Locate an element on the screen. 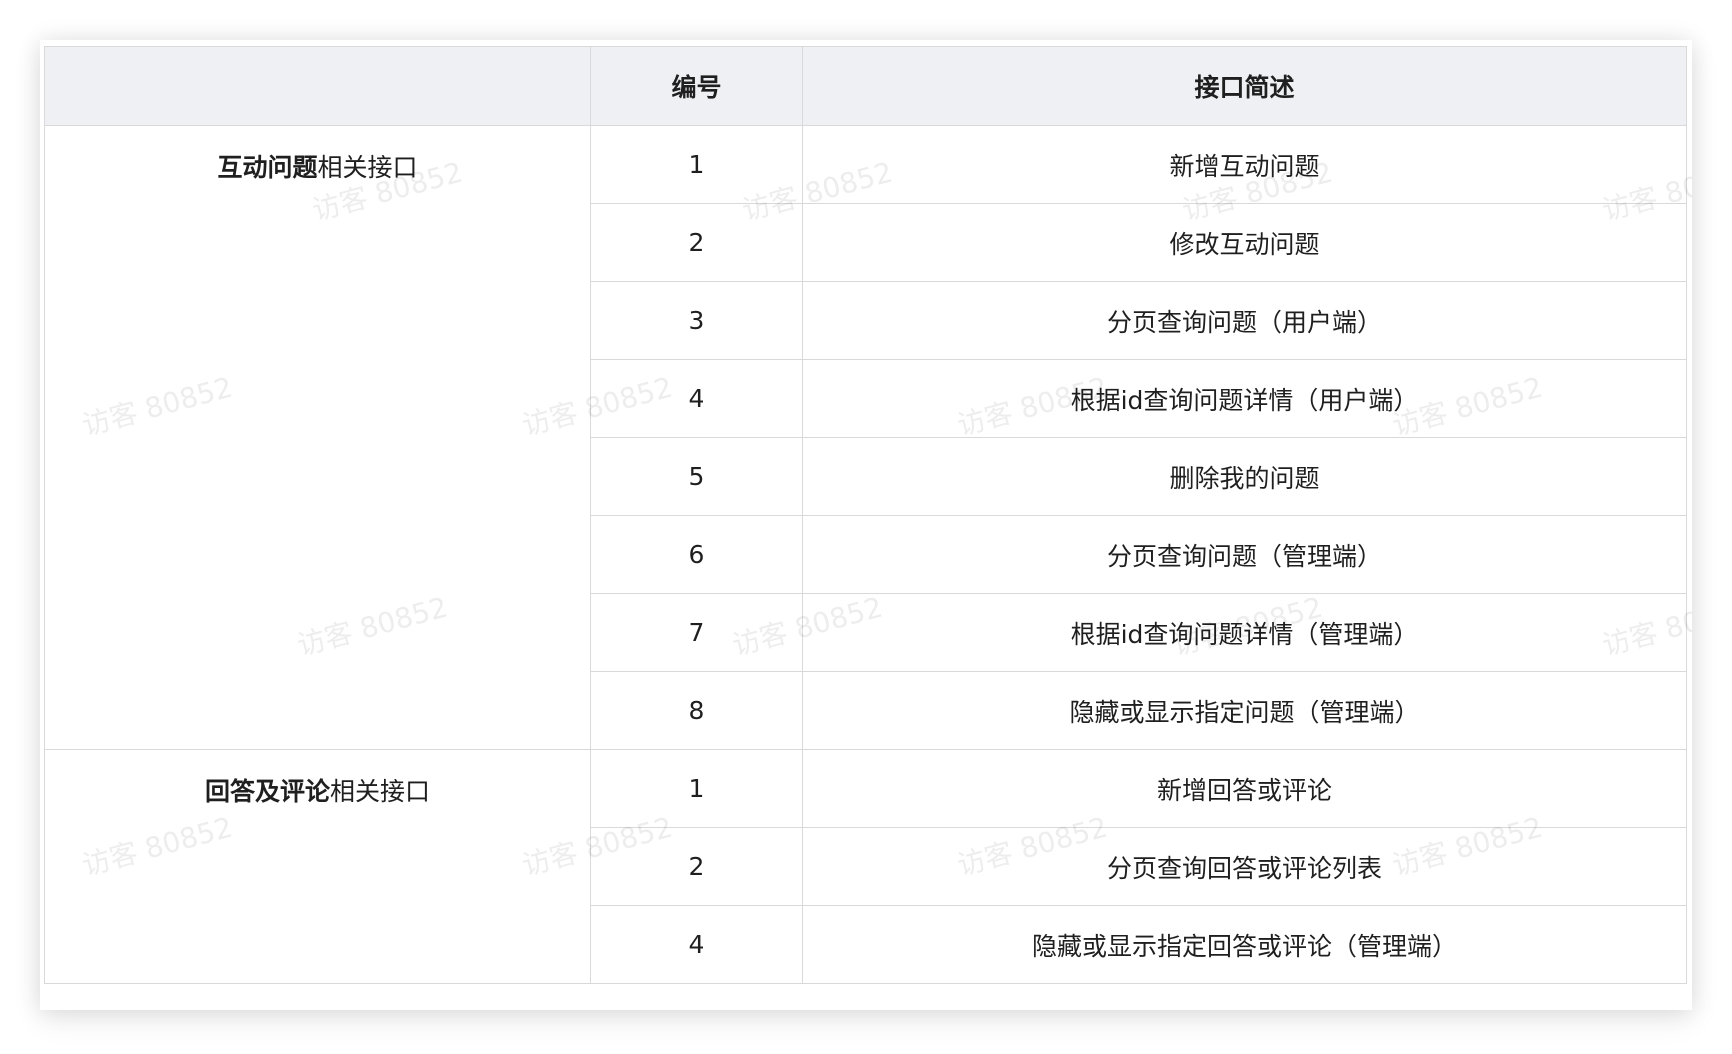 The width and height of the screenshot is (1732, 1054). row-number: 6 is located at coordinates (696, 554).